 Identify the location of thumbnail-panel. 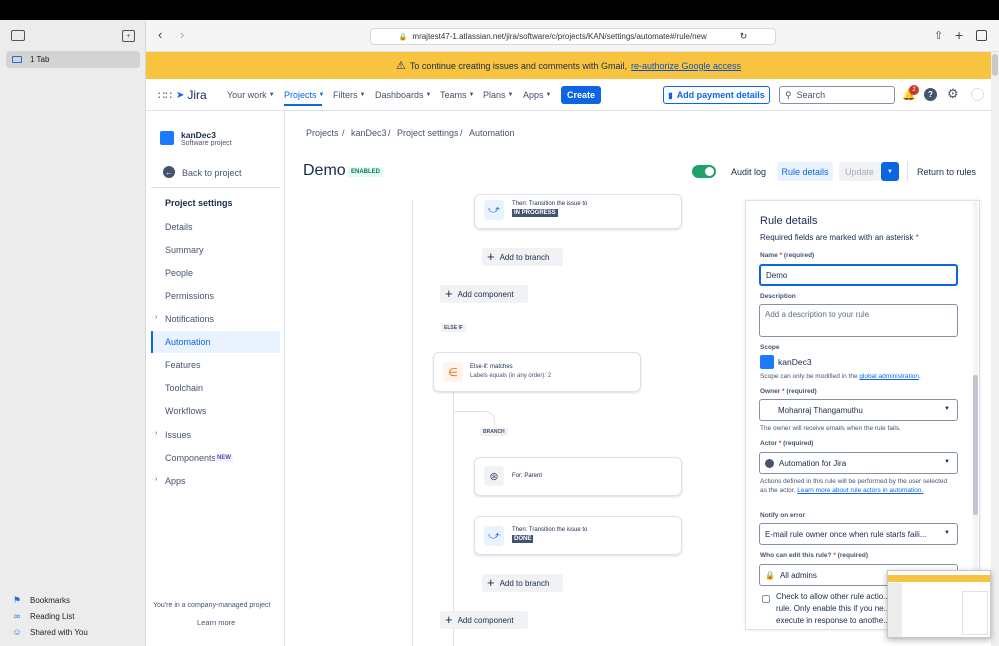
(975, 613).